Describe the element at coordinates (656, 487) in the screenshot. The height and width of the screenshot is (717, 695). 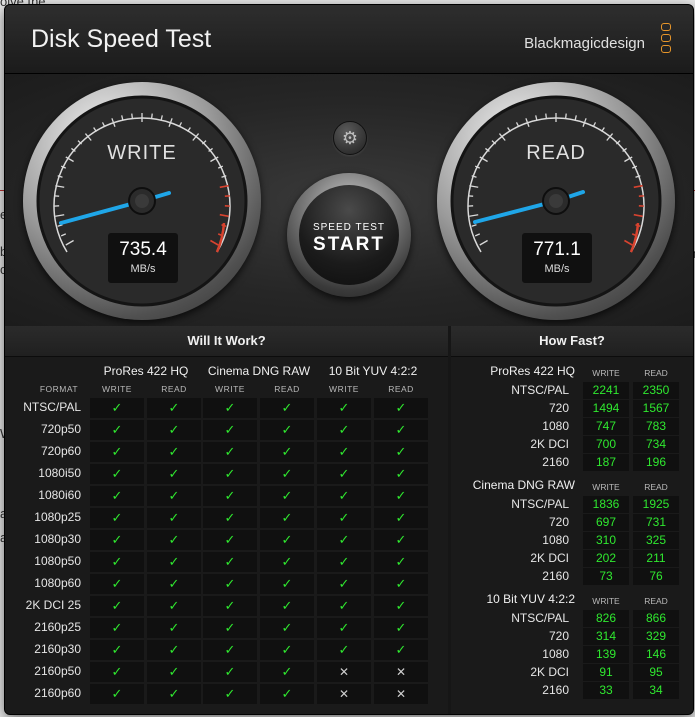
I see `speed-column-header: READ` at that location.